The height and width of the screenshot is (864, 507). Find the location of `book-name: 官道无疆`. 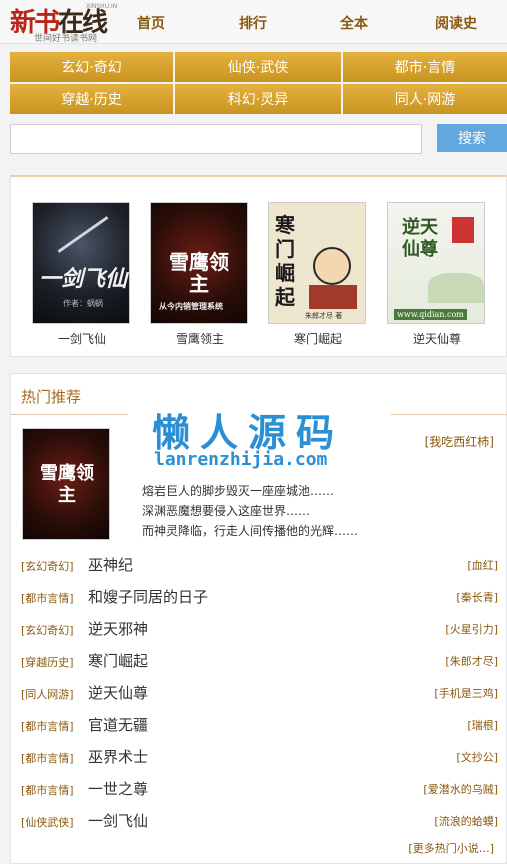

book-name: 官道无疆 is located at coordinates (118, 724).